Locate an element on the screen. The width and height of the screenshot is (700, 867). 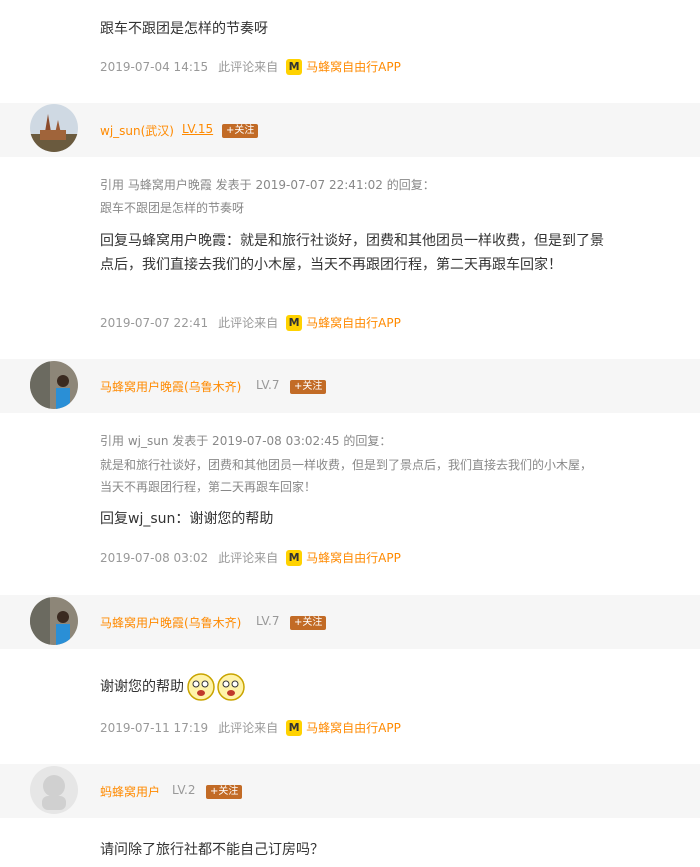
avatar-castle-image is located at coordinates (54, 128).